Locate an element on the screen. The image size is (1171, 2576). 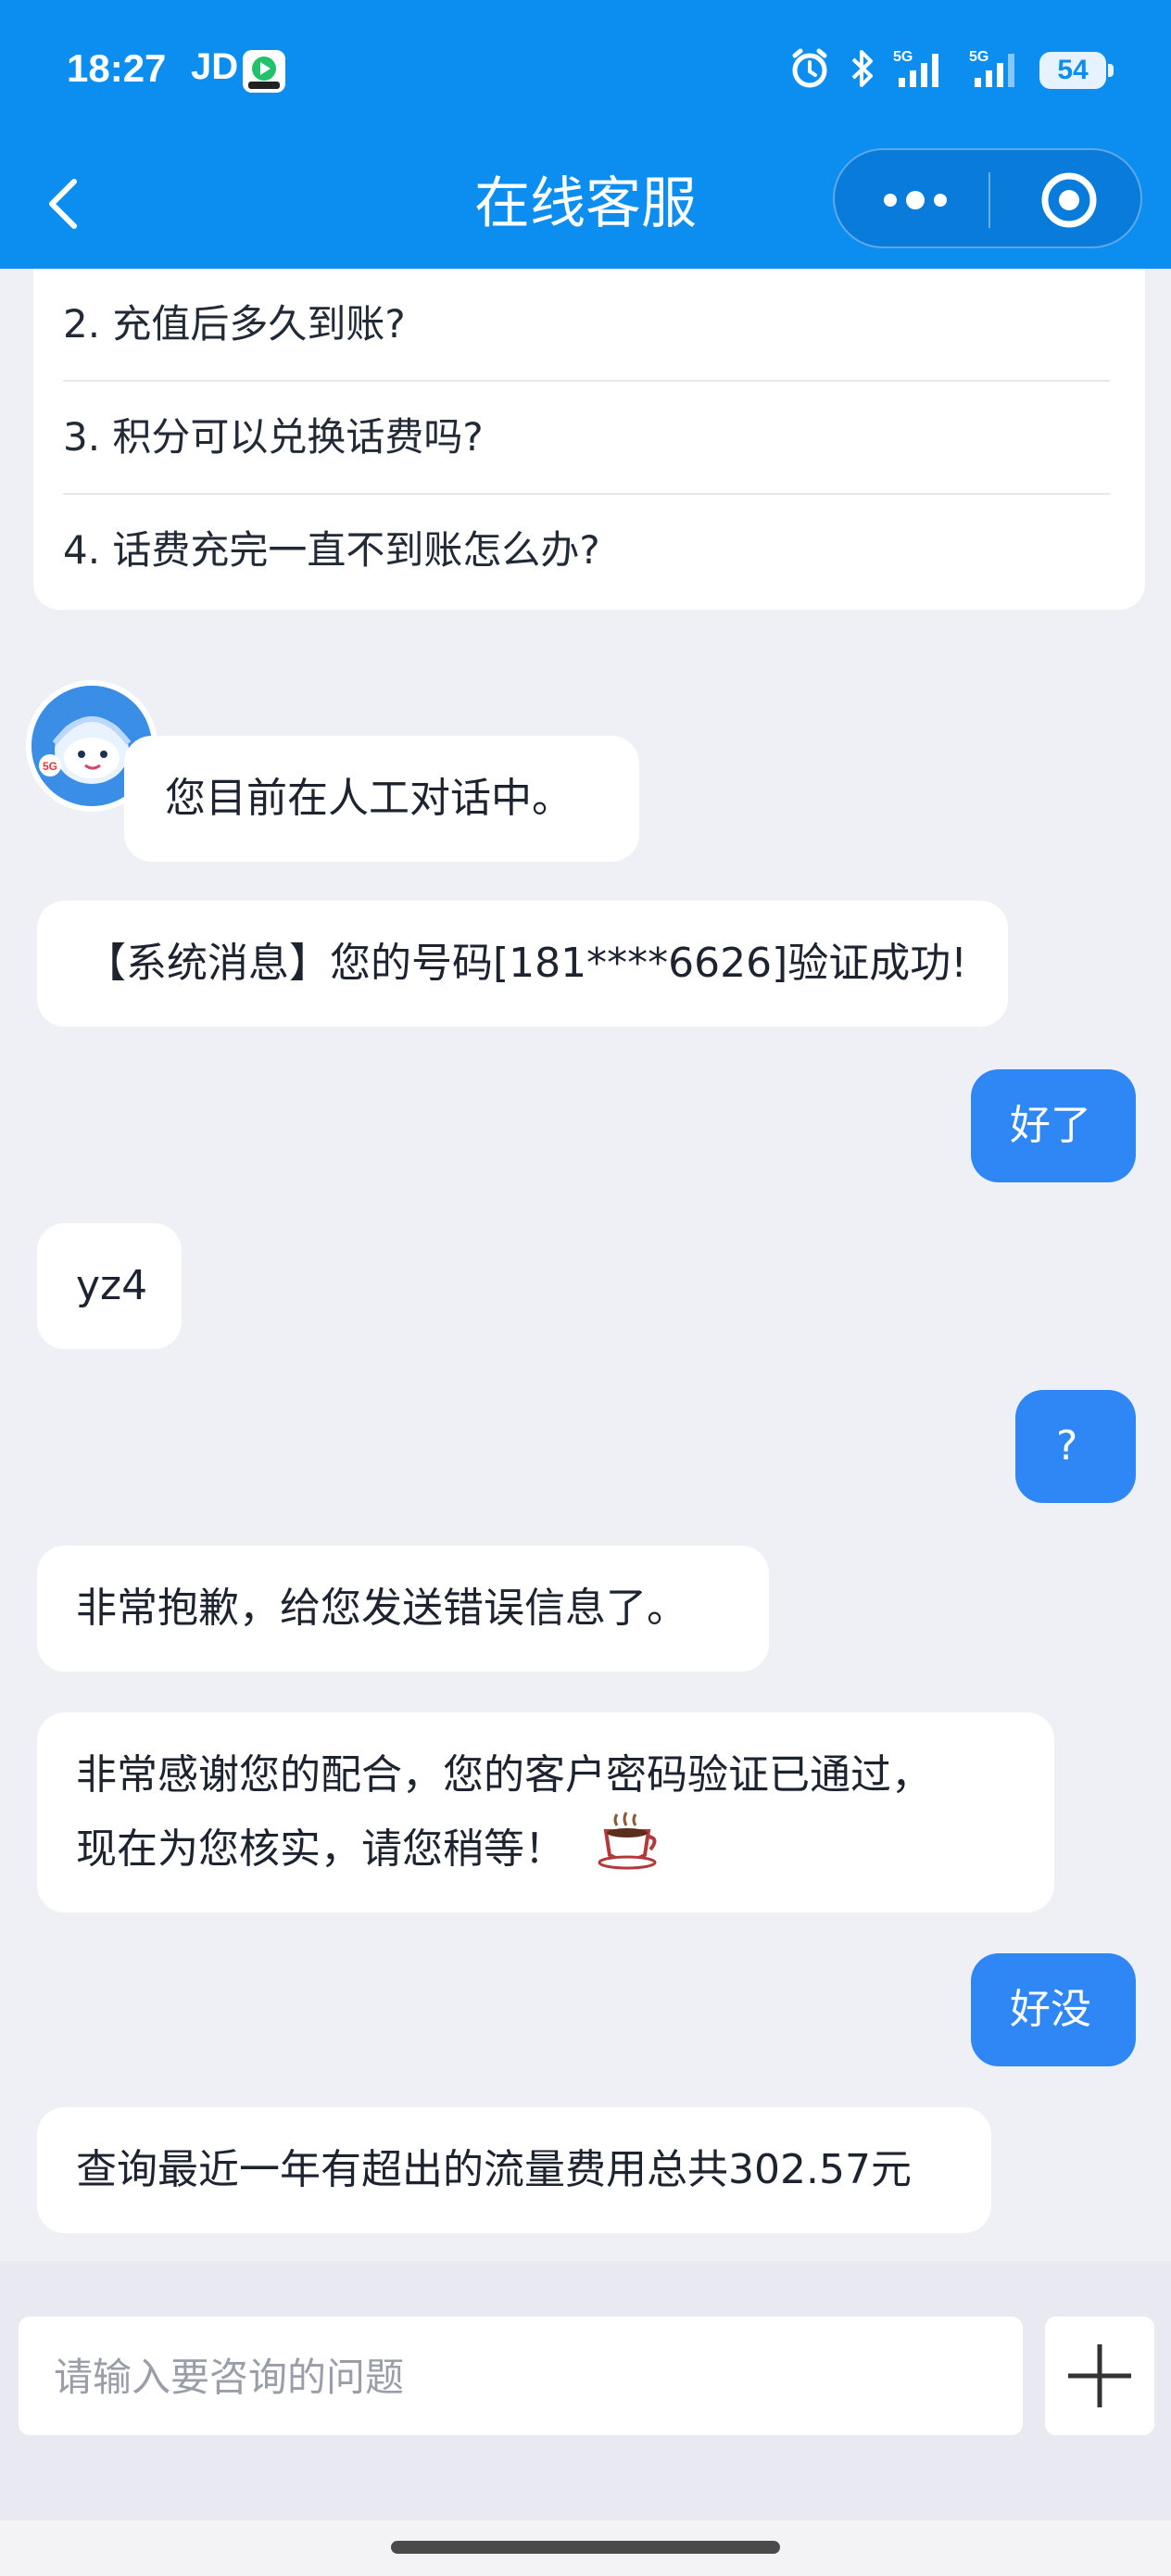
agent-message-bubble: 【系统消息】您的号码[181****6626]验证成功! is located at coordinates (522, 964).